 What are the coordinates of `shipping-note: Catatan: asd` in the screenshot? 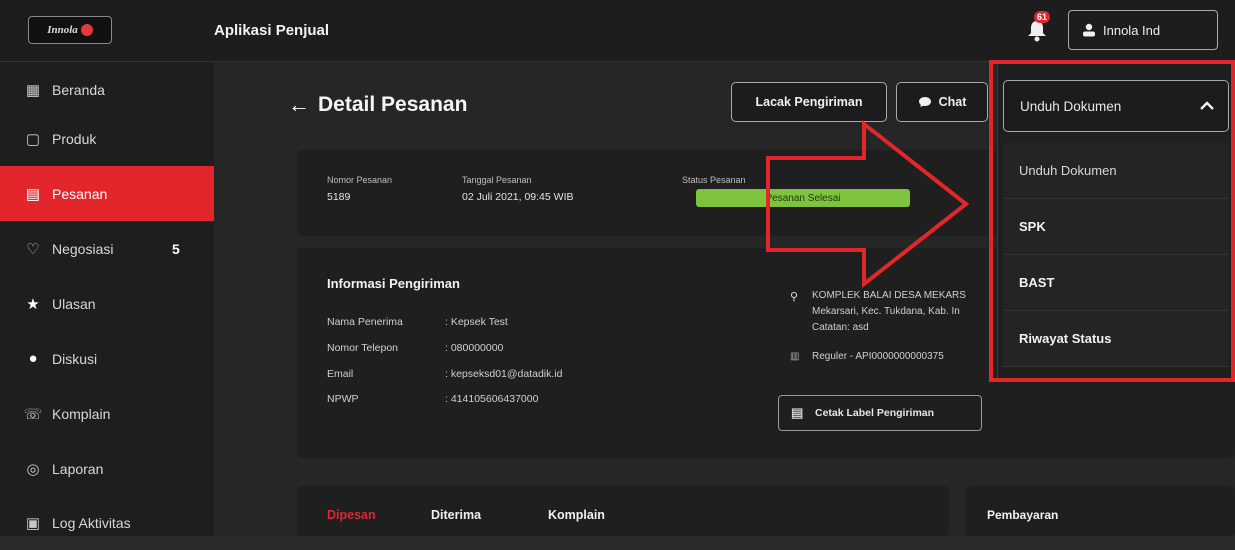 It's located at (840, 327).